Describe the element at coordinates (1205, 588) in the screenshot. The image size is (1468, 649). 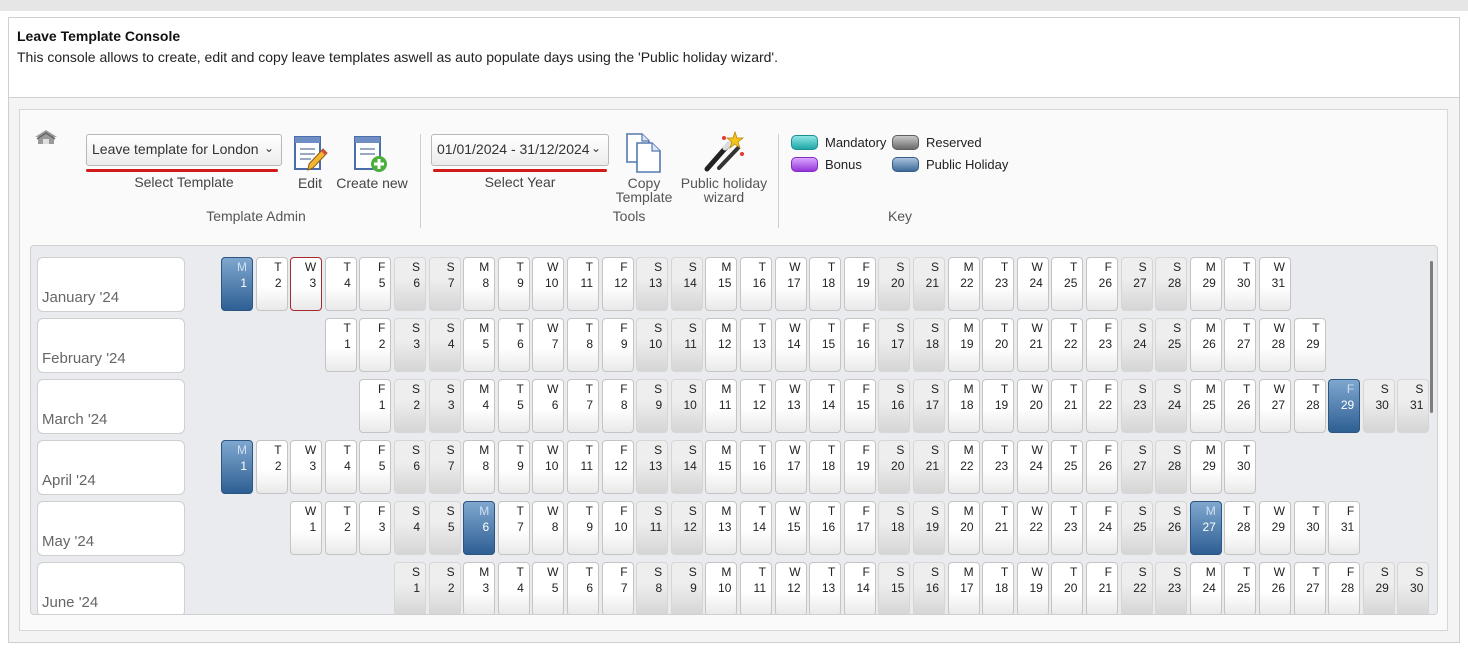
I see `day-cell: M 24` at that location.